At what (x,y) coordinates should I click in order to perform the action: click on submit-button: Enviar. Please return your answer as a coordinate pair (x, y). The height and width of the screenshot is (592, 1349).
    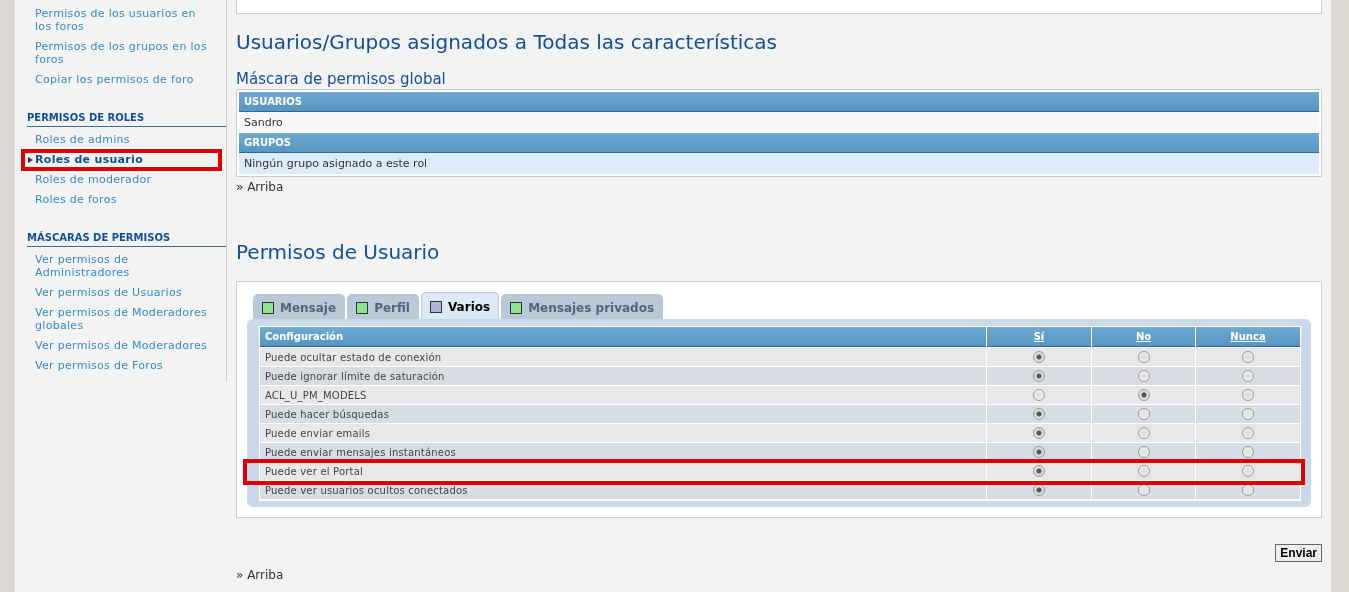
    Looking at the image, I should click on (1298, 553).